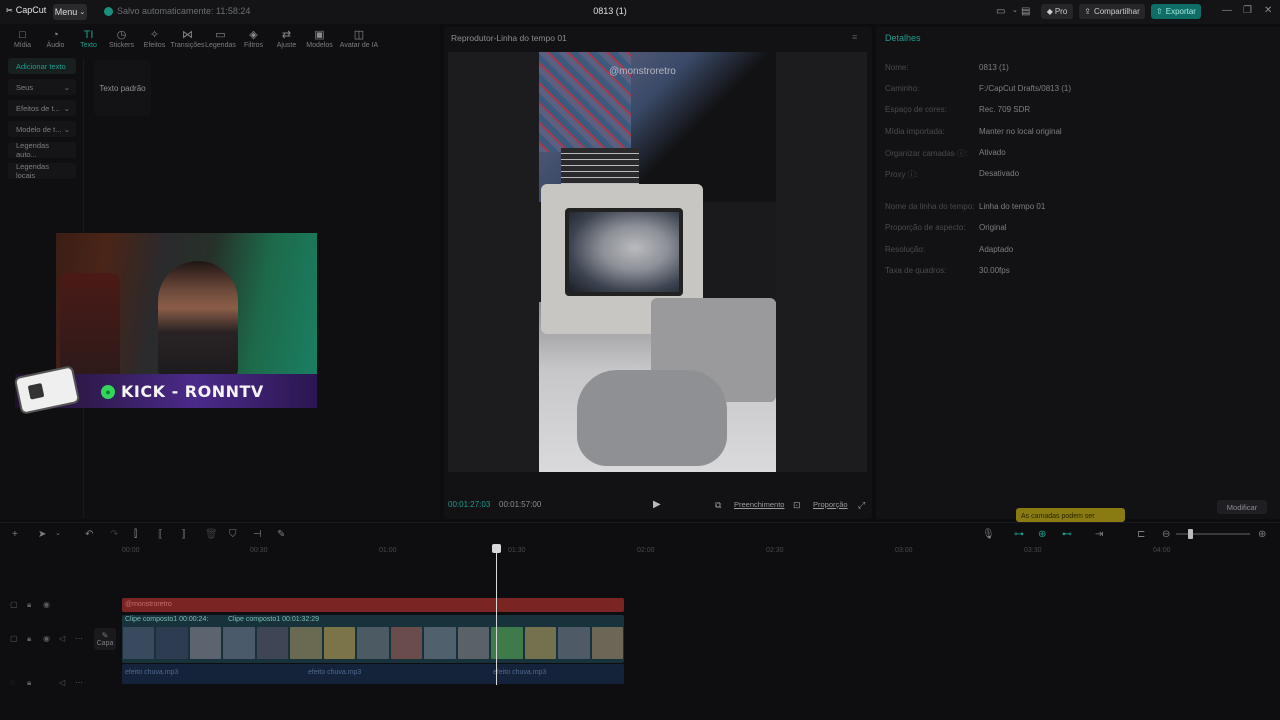 The image size is (1280, 720). What do you see at coordinates (42, 87) in the screenshot?
I see `sidebar-item-yours: Seus ⌄` at bounding box center [42, 87].